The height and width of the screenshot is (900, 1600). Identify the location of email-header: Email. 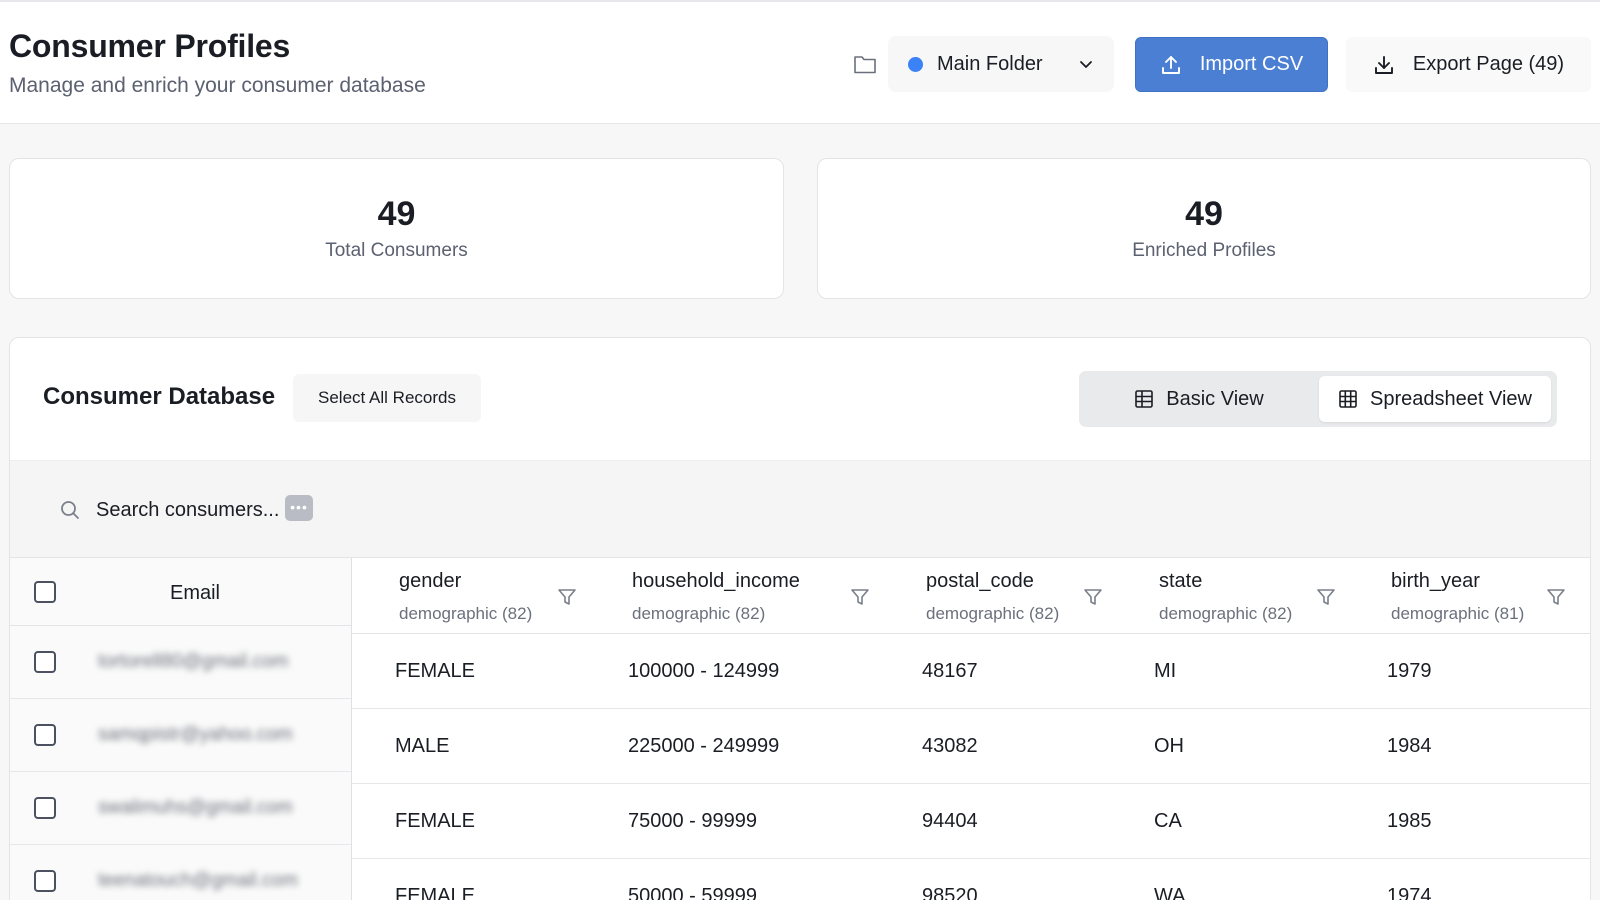
(180, 592).